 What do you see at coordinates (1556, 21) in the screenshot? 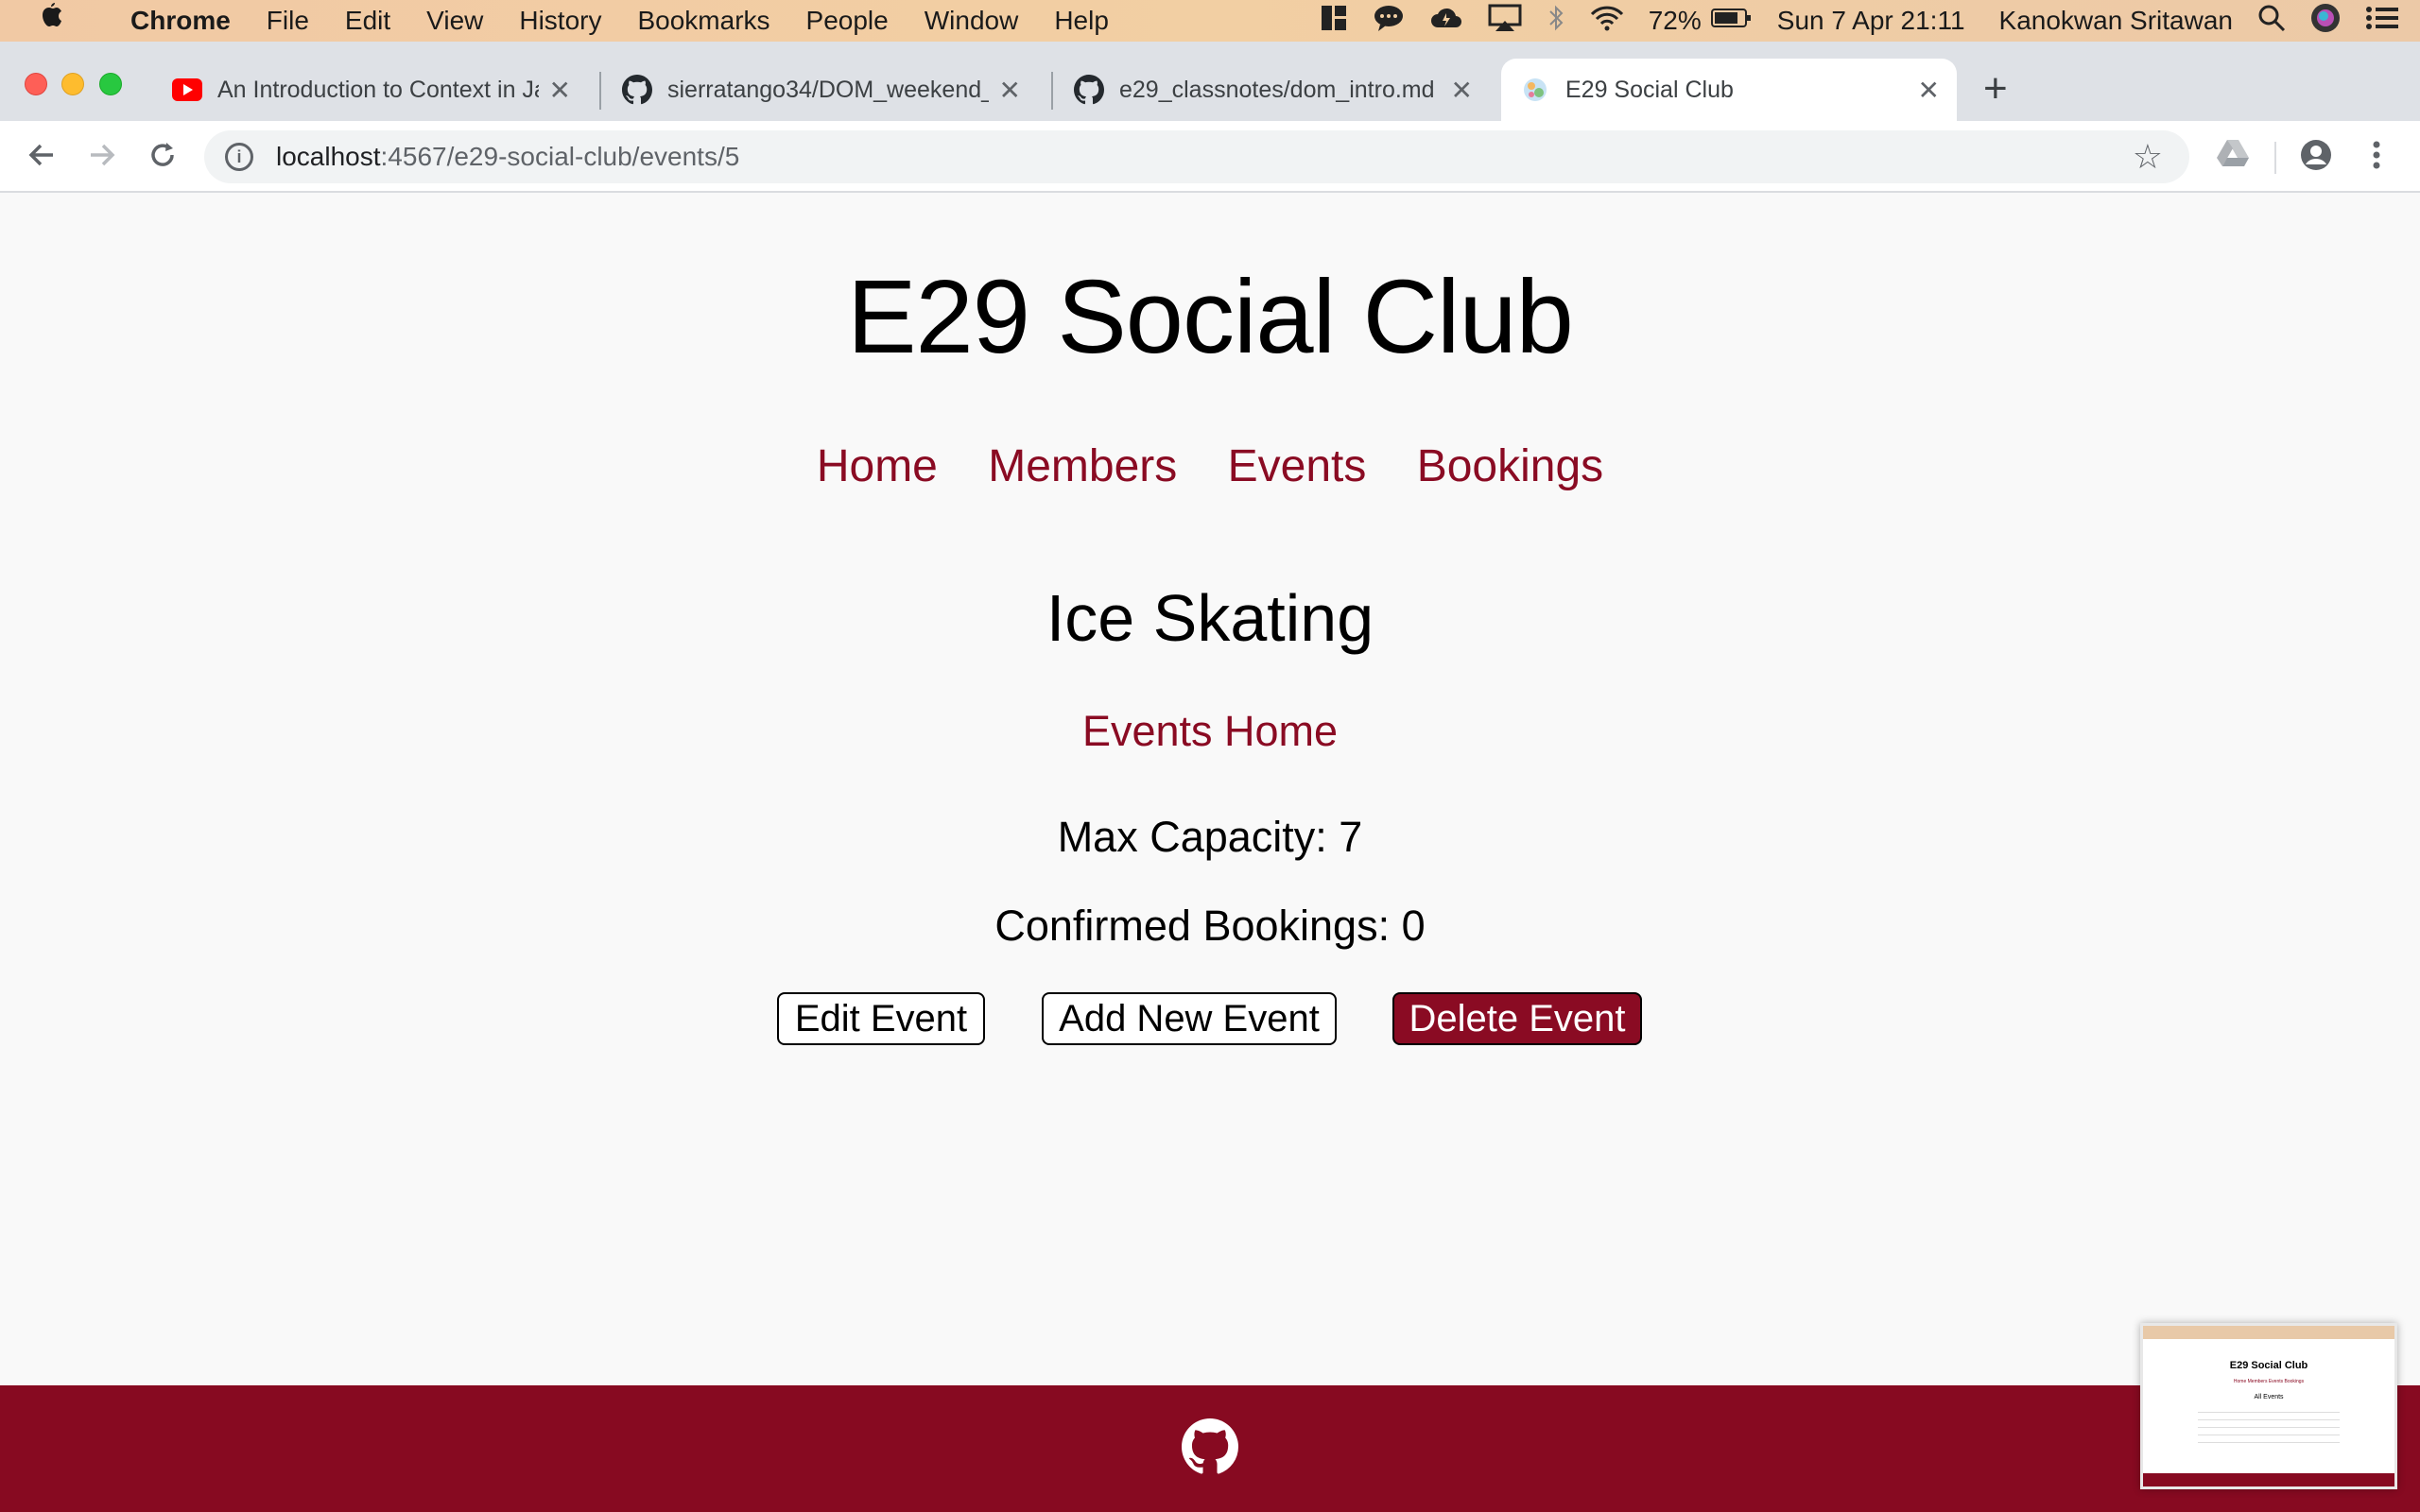
I see `bluetooth-icon` at bounding box center [1556, 21].